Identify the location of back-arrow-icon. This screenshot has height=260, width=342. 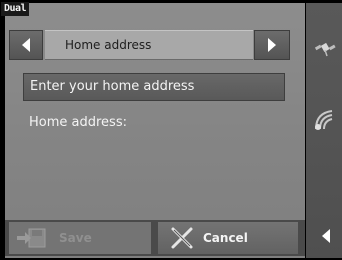
(326, 236).